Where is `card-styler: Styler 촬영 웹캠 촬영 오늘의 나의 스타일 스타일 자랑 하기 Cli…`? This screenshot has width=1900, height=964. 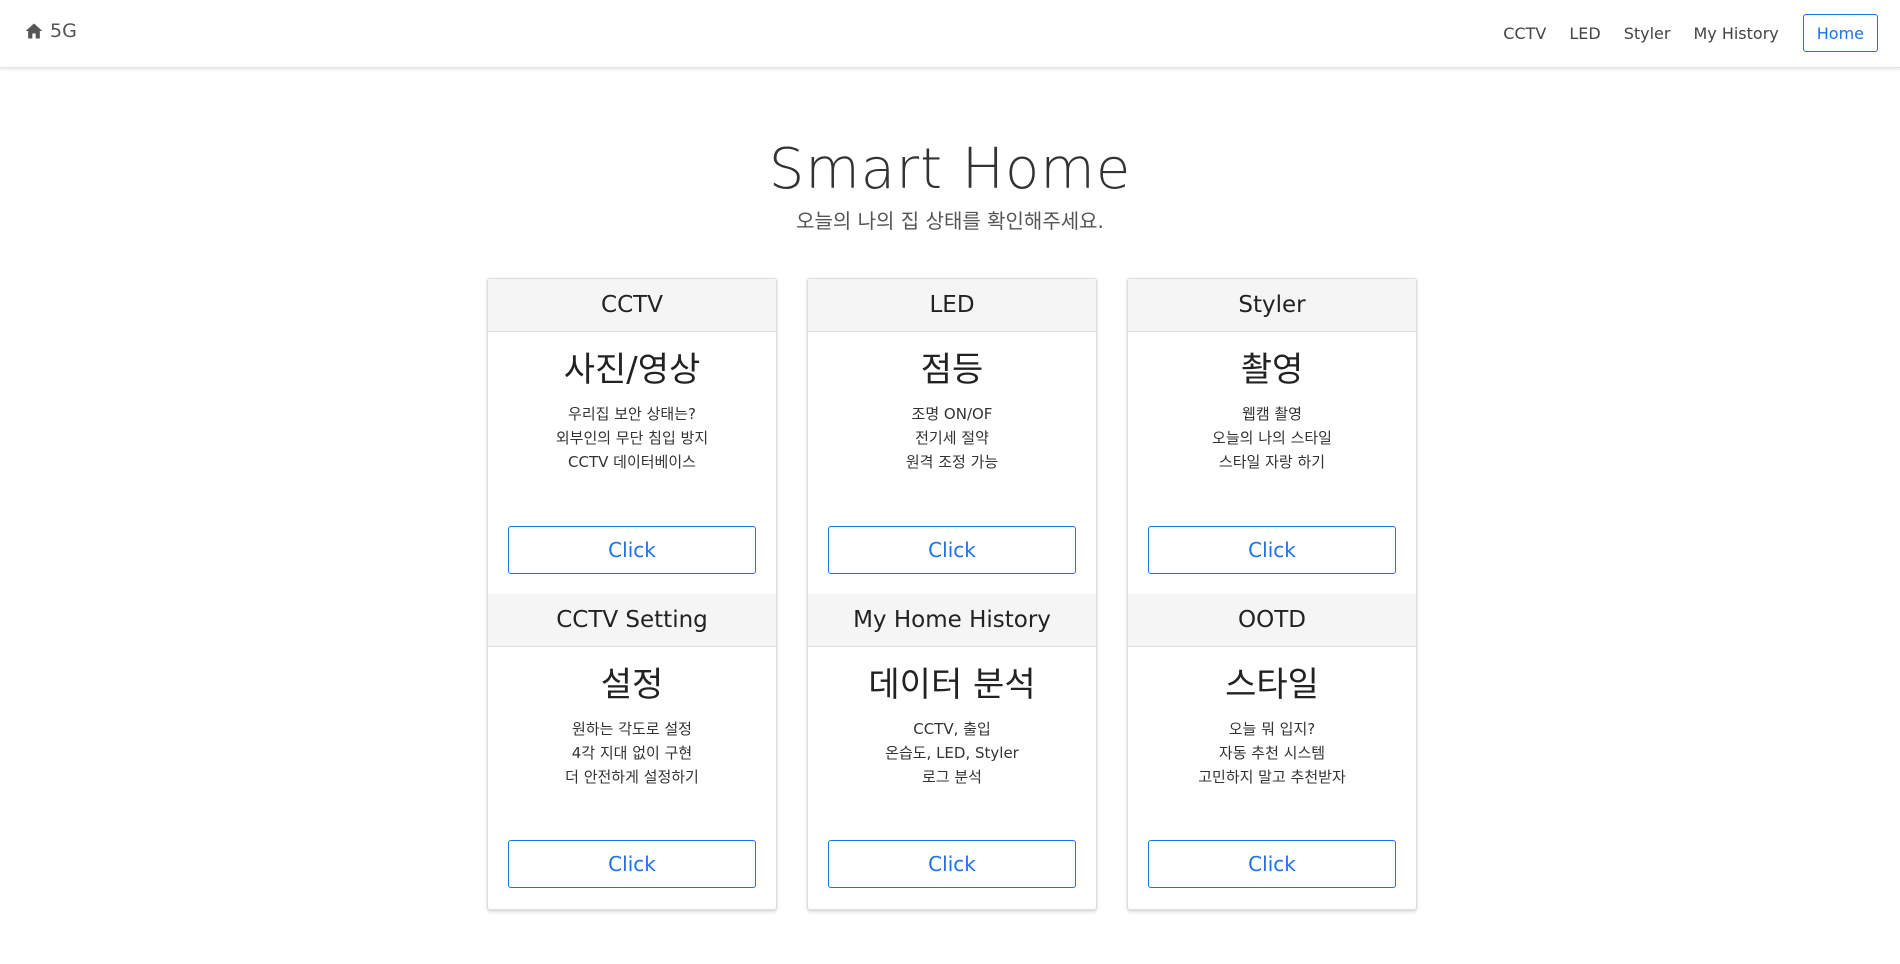
card-styler: Styler 촬영 웹캠 촬영 오늘의 나의 스타일 스타일 자랑 하기 Cli… is located at coordinates (1272, 437).